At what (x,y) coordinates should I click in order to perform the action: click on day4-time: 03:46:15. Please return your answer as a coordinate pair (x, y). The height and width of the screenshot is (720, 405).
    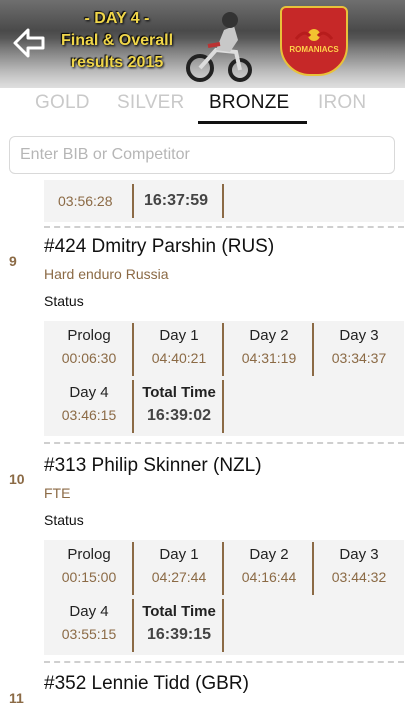
    Looking at the image, I should click on (89, 415).